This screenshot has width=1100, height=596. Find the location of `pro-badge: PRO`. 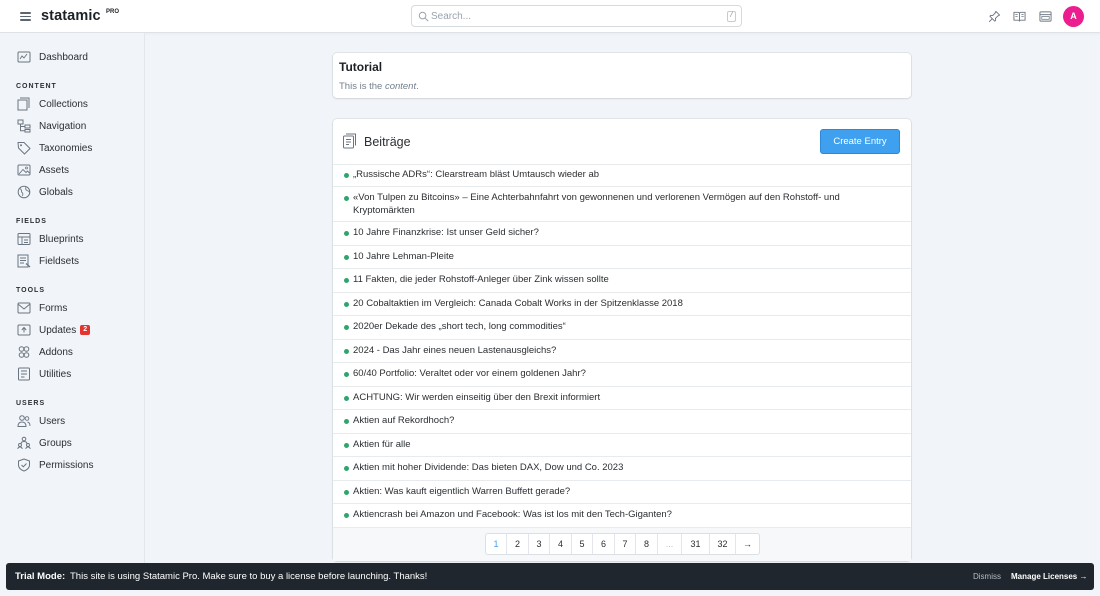

pro-badge: PRO is located at coordinates (113, 12).